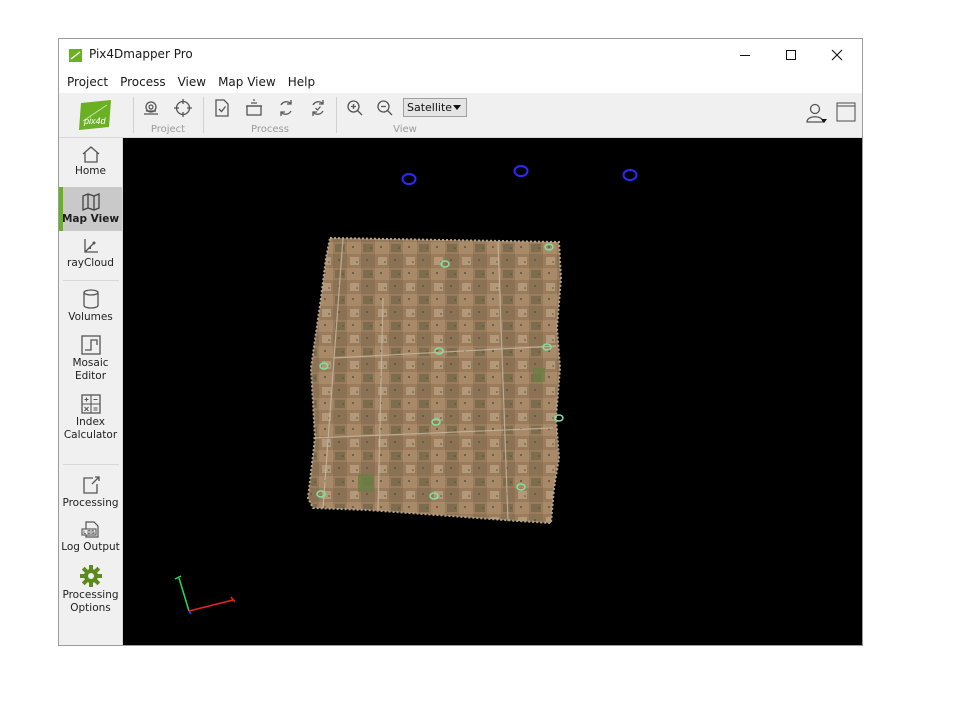 The image size is (960, 720). What do you see at coordinates (90, 345) in the screenshot?
I see `mosaic-editor-icon` at bounding box center [90, 345].